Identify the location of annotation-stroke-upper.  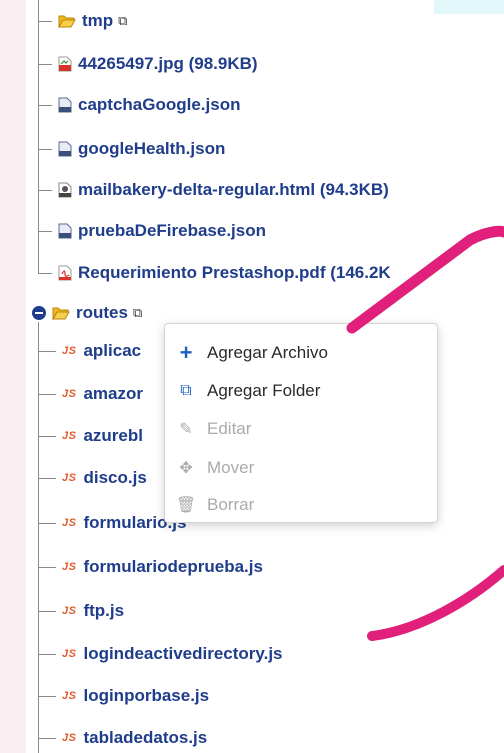
(425, 279).